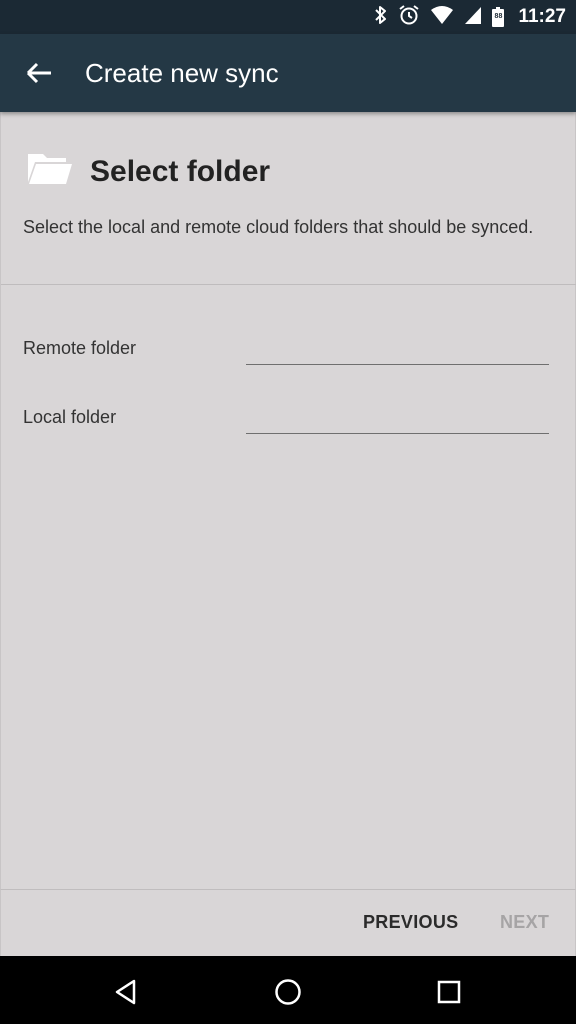 The height and width of the screenshot is (1024, 576). I want to click on battery-icon: 88, so click(498, 17).